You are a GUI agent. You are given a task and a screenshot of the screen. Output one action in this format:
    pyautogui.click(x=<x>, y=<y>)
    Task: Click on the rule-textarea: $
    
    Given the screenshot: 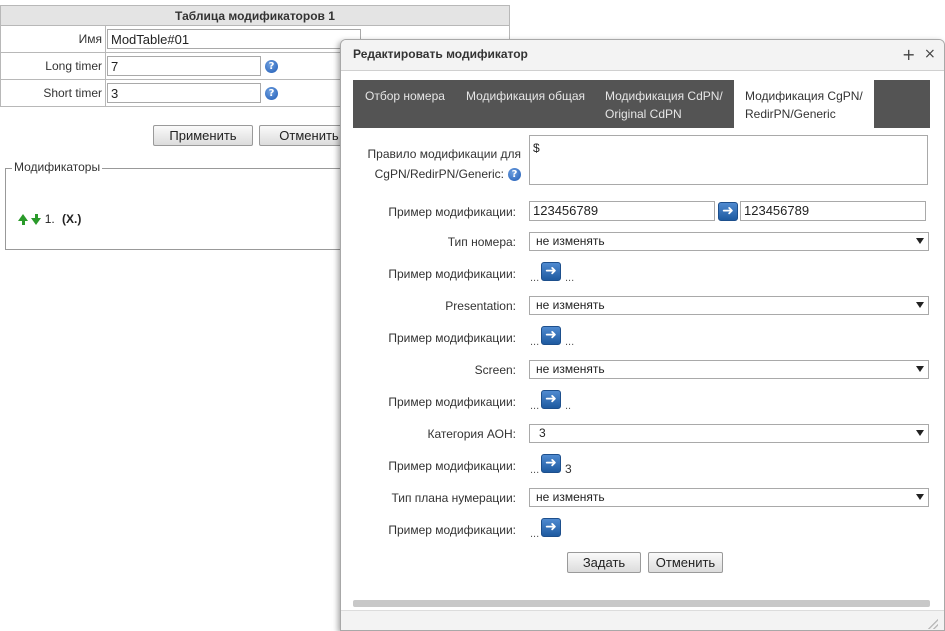 What is the action you would take?
    pyautogui.click(x=728, y=160)
    